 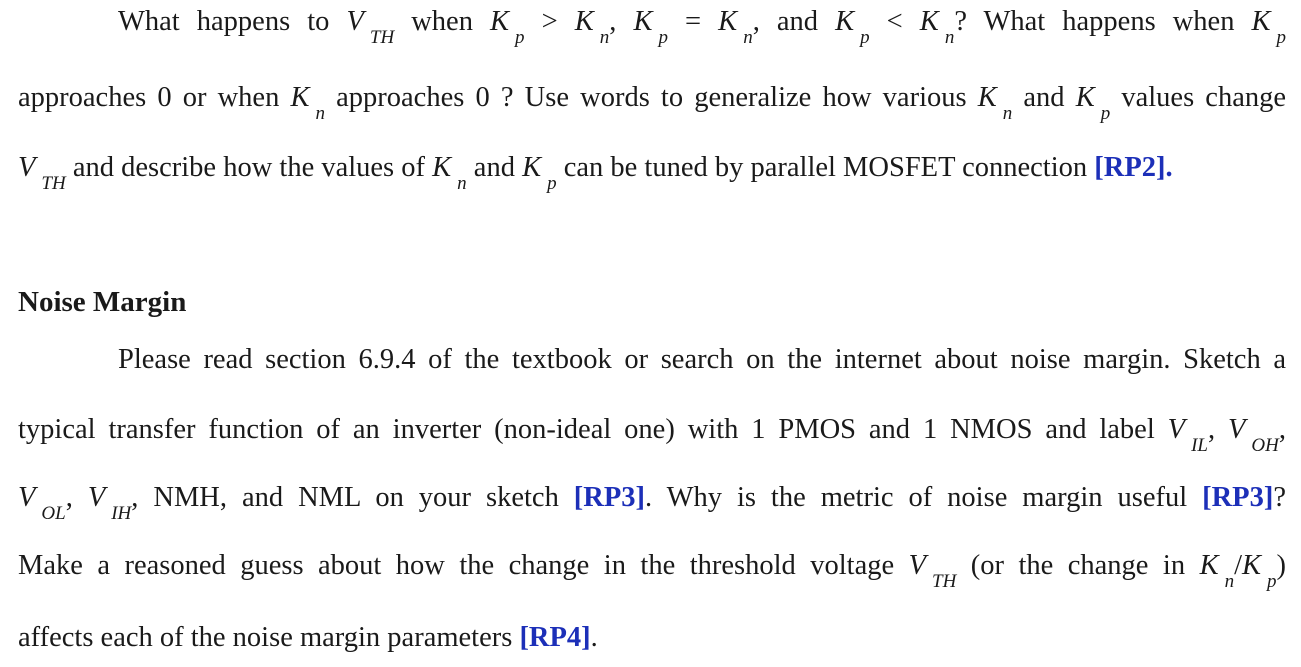 I want to click on reference-tag-rp3: [RP3], so click(x=609, y=497).